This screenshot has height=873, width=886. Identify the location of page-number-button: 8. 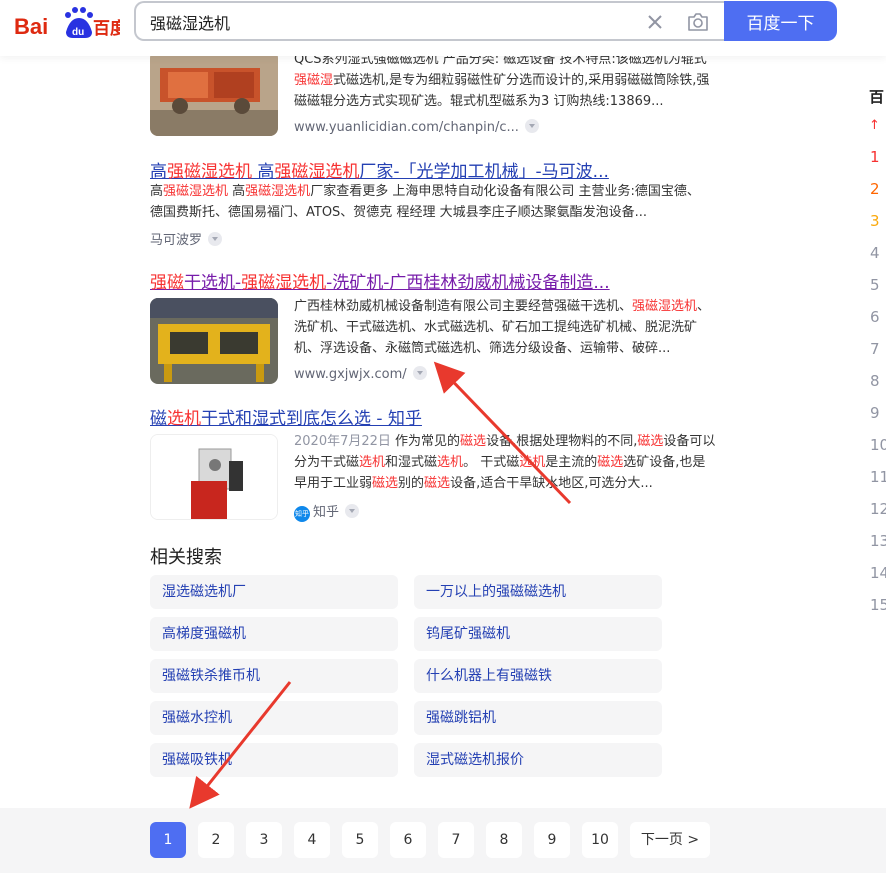
(504, 840).